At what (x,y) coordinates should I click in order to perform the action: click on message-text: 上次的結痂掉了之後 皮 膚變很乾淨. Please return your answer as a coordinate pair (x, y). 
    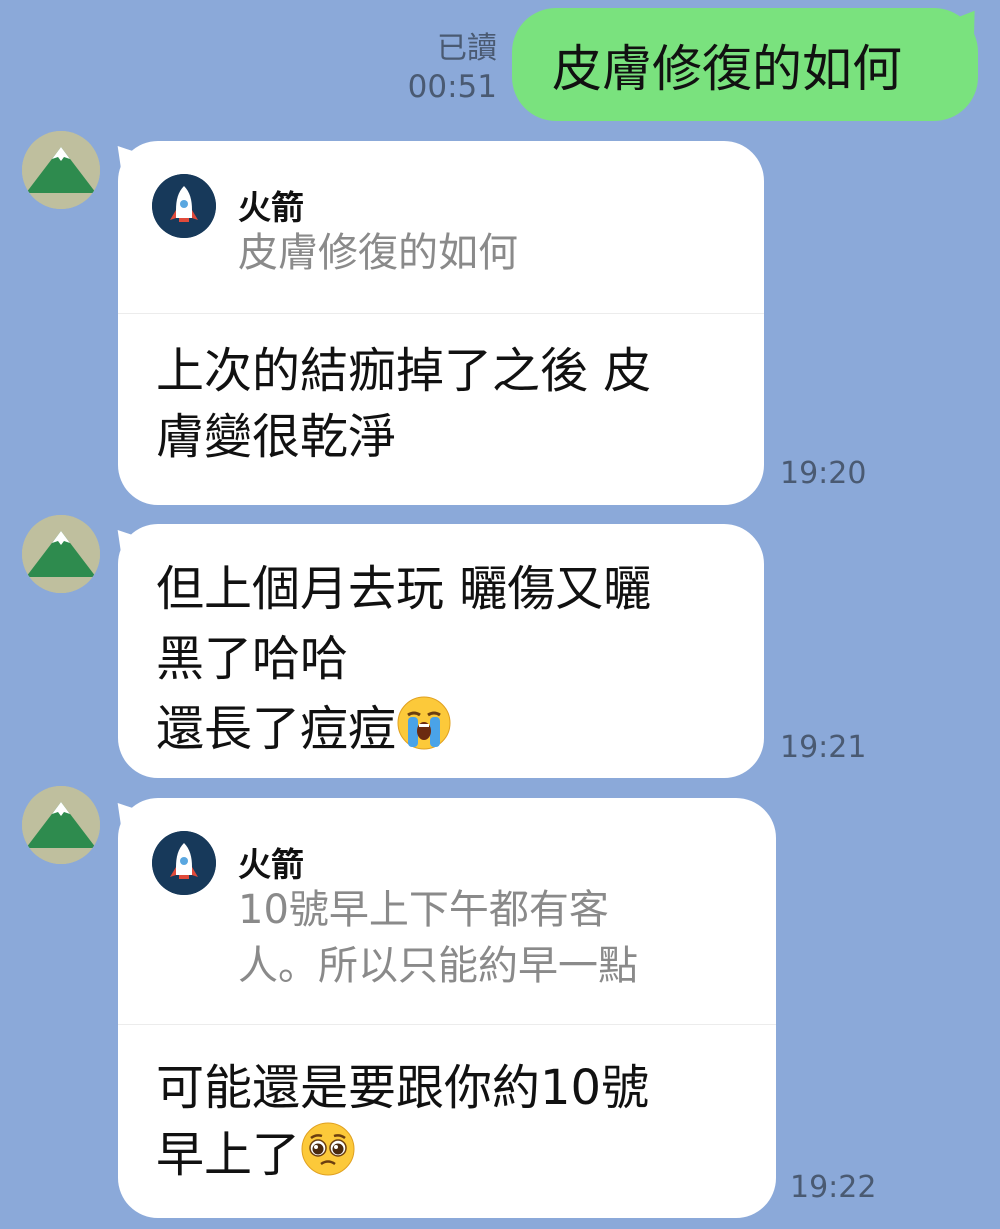
    Looking at the image, I should click on (441, 392).